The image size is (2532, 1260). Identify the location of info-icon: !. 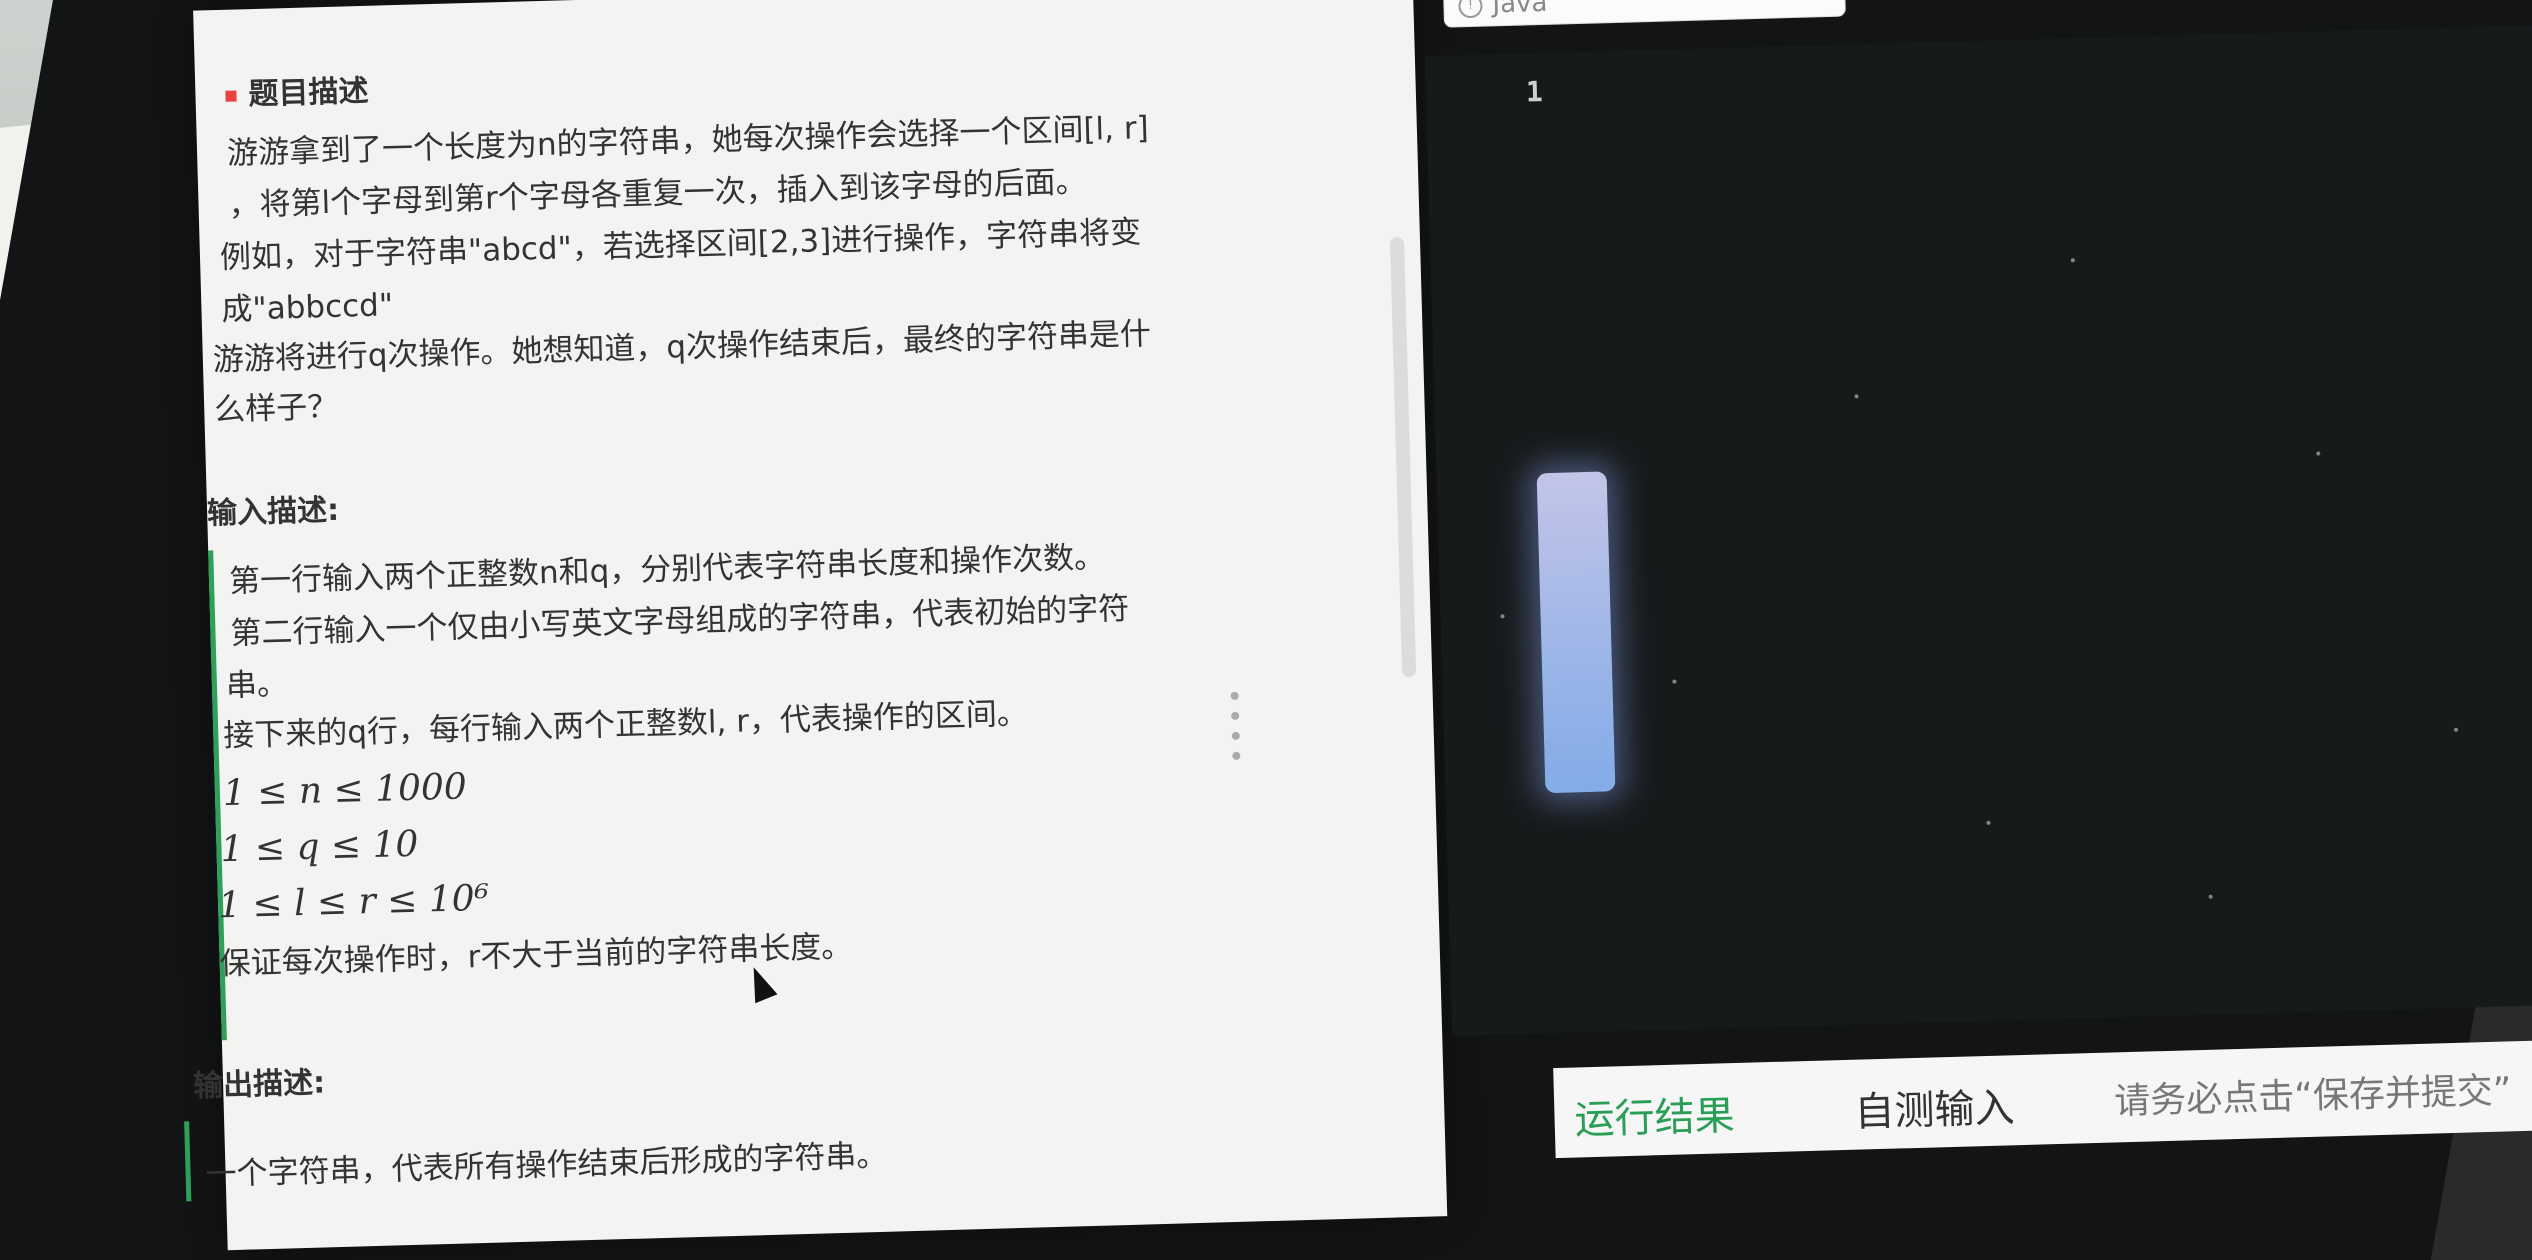
(1470, 9).